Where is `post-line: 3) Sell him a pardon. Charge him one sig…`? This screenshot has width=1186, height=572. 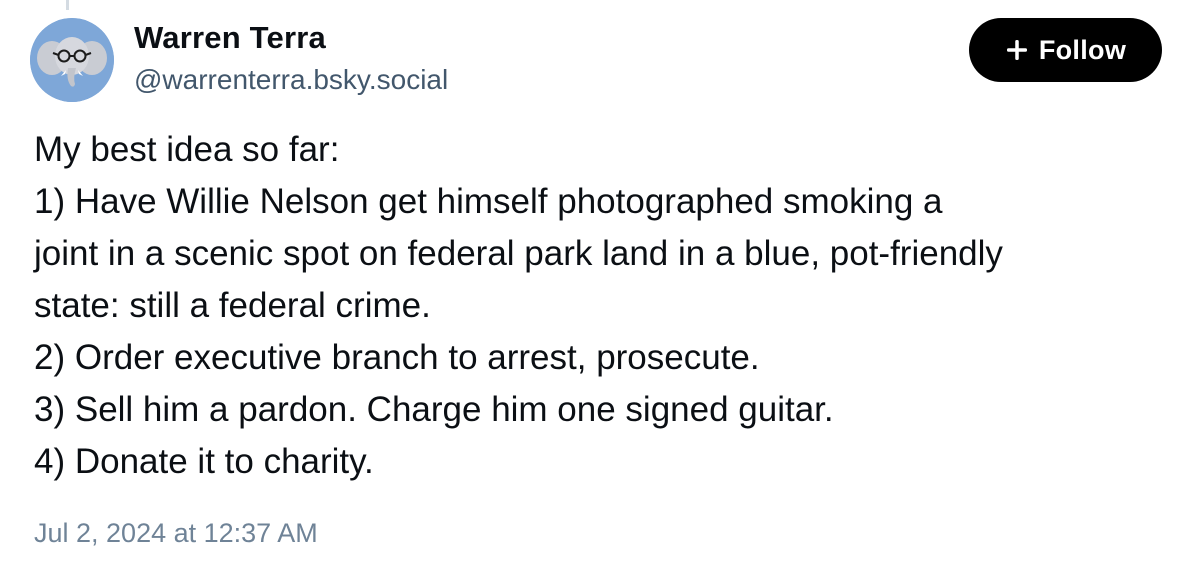 post-line: 3) Sell him a pardon. Charge him one sig… is located at coordinates (434, 409).